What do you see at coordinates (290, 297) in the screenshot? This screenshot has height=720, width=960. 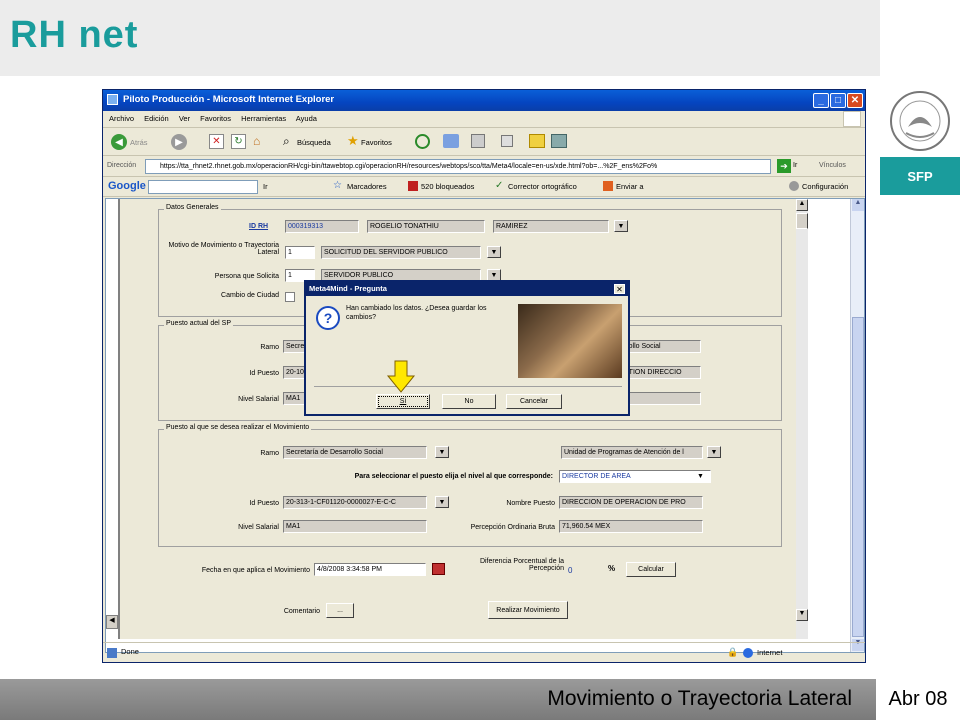 I see `ciudad-checkbox` at bounding box center [290, 297].